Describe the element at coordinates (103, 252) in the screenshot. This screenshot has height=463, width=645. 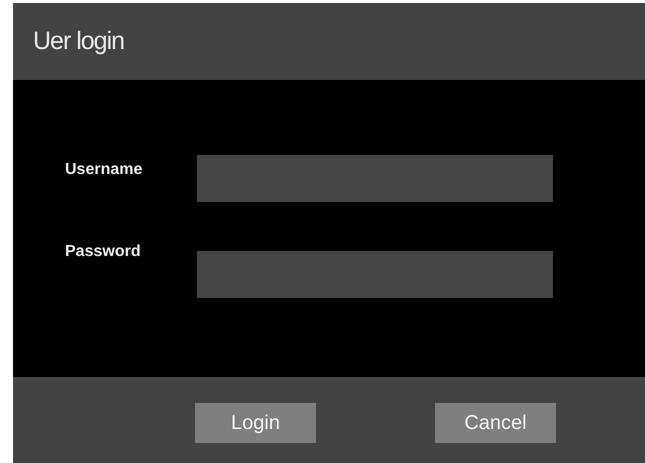
I see `field-label: Password` at that location.